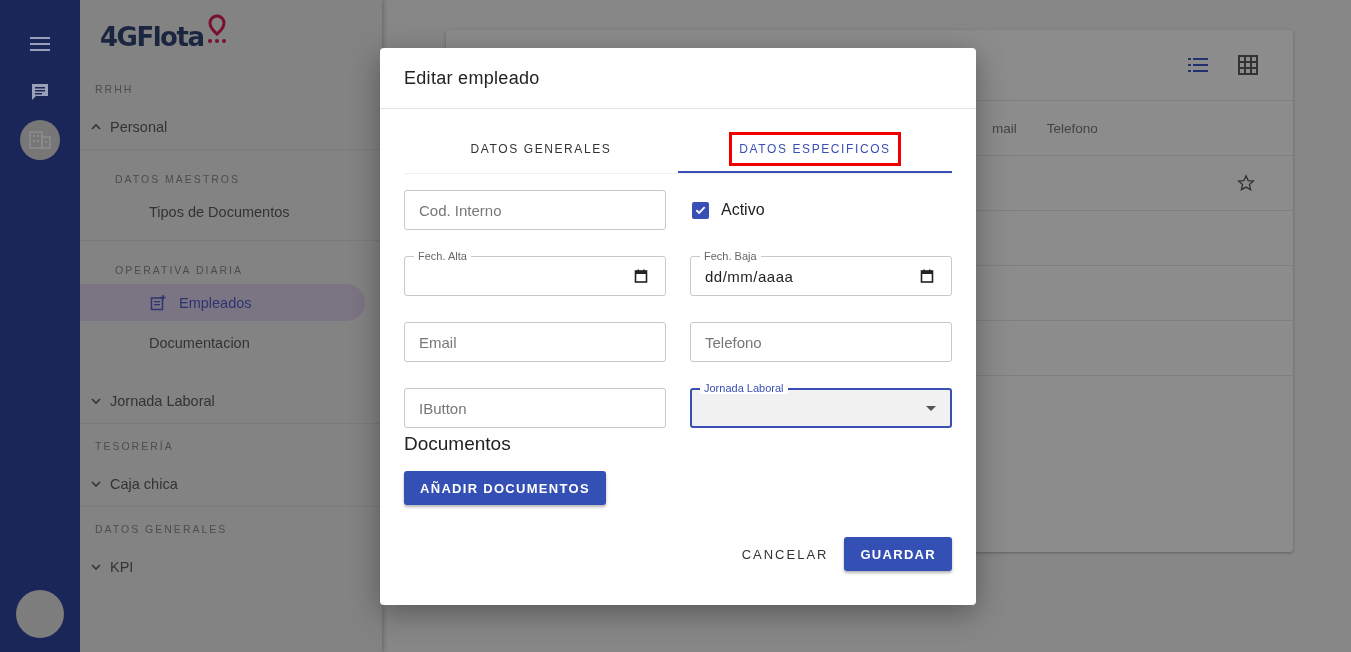 Image resolution: width=1351 pixels, height=652 pixels. What do you see at coordinates (1246, 183) in the screenshot?
I see `star-icon` at bounding box center [1246, 183].